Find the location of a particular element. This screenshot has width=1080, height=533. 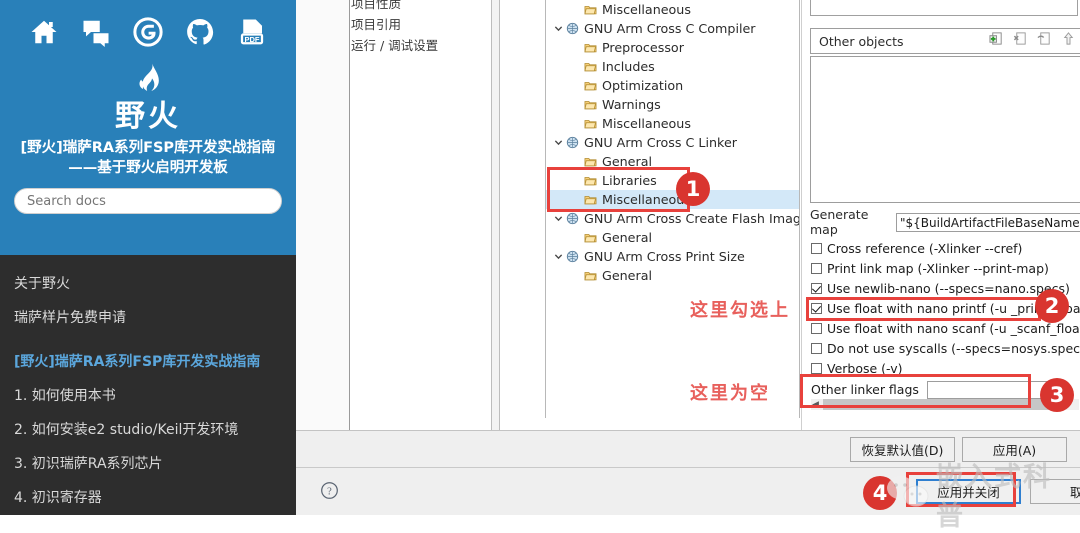

site-title: [野火]瑞萨RA系列FSP库开发实战指南——基于野火启明开发板 is located at coordinates (148, 158).